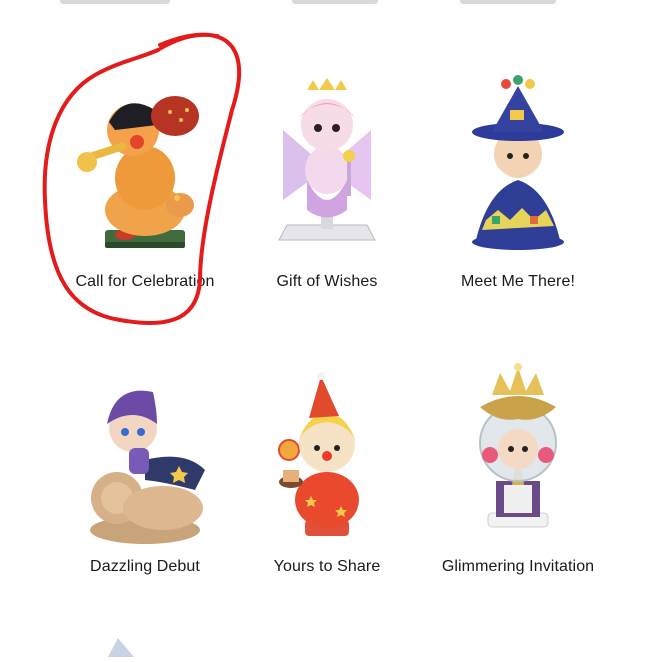  I want to click on product-card-gift-of-wishes: Gift of Wishes, so click(327, 185).